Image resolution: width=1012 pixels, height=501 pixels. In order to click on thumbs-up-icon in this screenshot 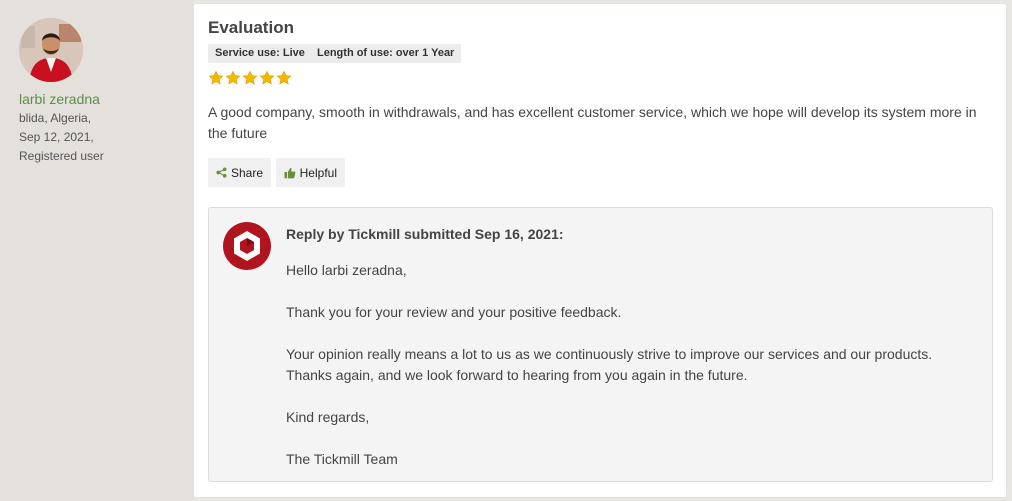, I will do `click(290, 172)`.